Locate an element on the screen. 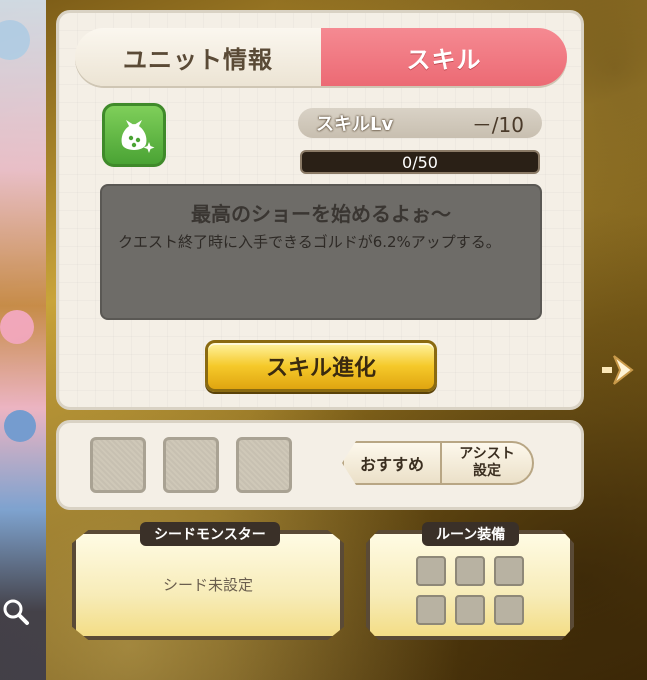 The width and height of the screenshot is (647, 680). assist-label-line2: 設定 is located at coordinates (487, 471).